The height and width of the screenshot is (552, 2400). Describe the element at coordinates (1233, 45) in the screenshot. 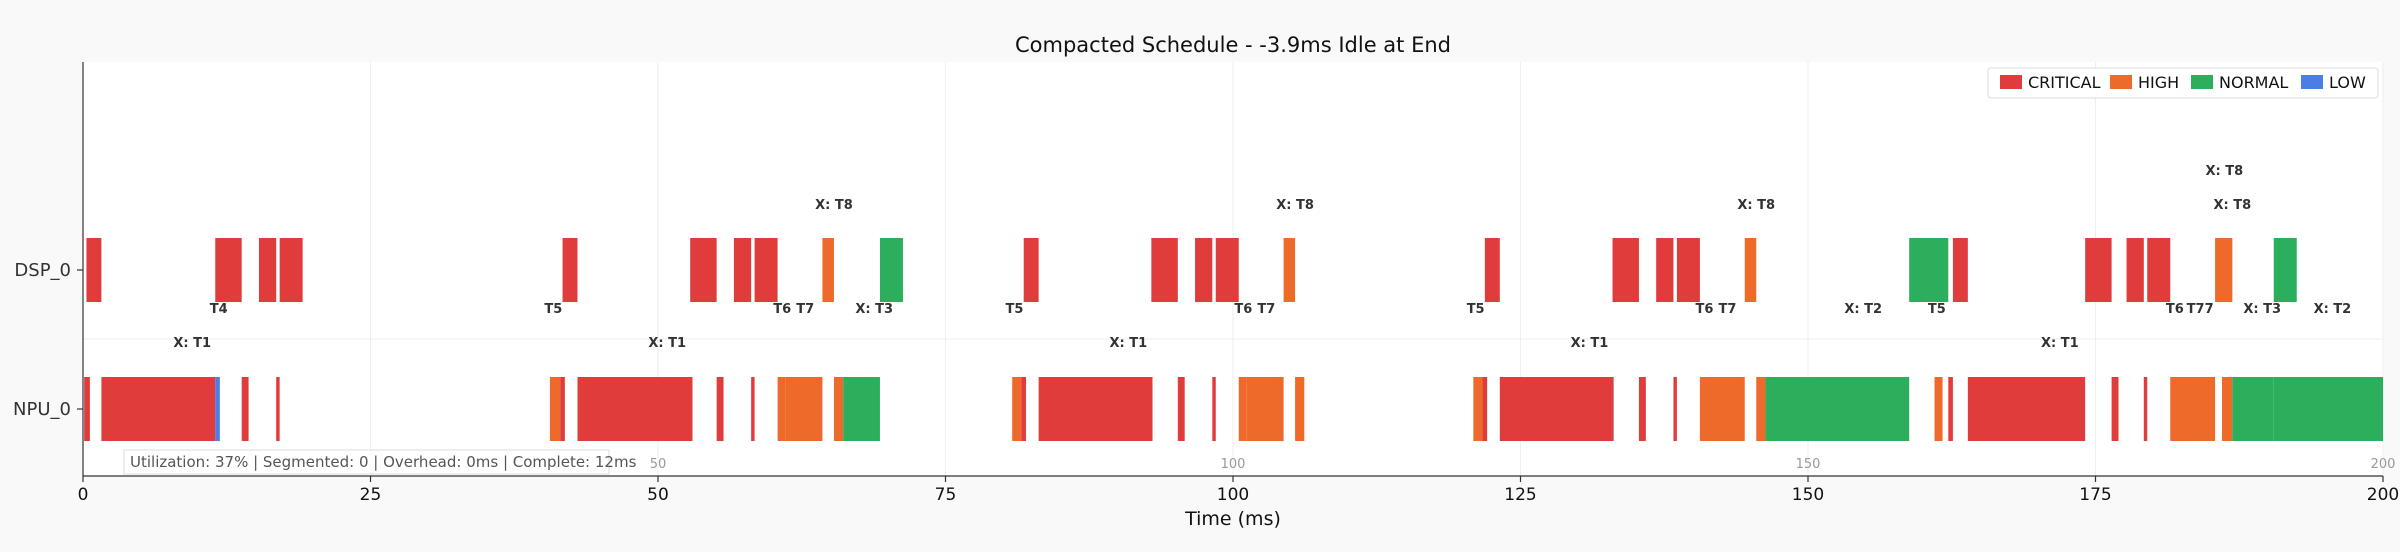

I see `chart-title: Compacted Schedule - -3.9ms Idle at End` at that location.